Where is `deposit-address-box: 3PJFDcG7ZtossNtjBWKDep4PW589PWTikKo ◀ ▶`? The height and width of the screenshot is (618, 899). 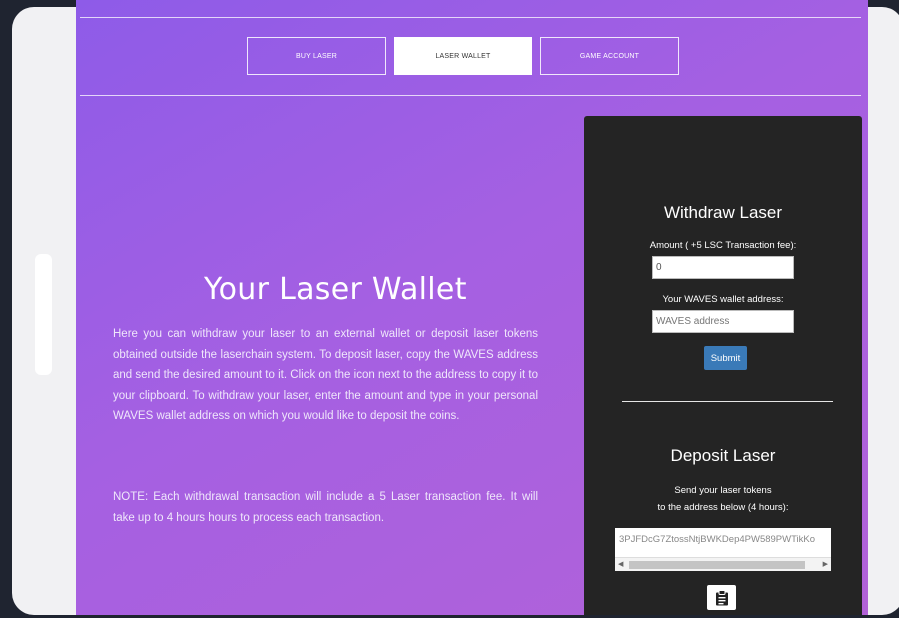
deposit-address-box: 3PJFDcG7ZtossNtjBWKDep4PW589PWTikKo ◀ ▶ is located at coordinates (723, 549).